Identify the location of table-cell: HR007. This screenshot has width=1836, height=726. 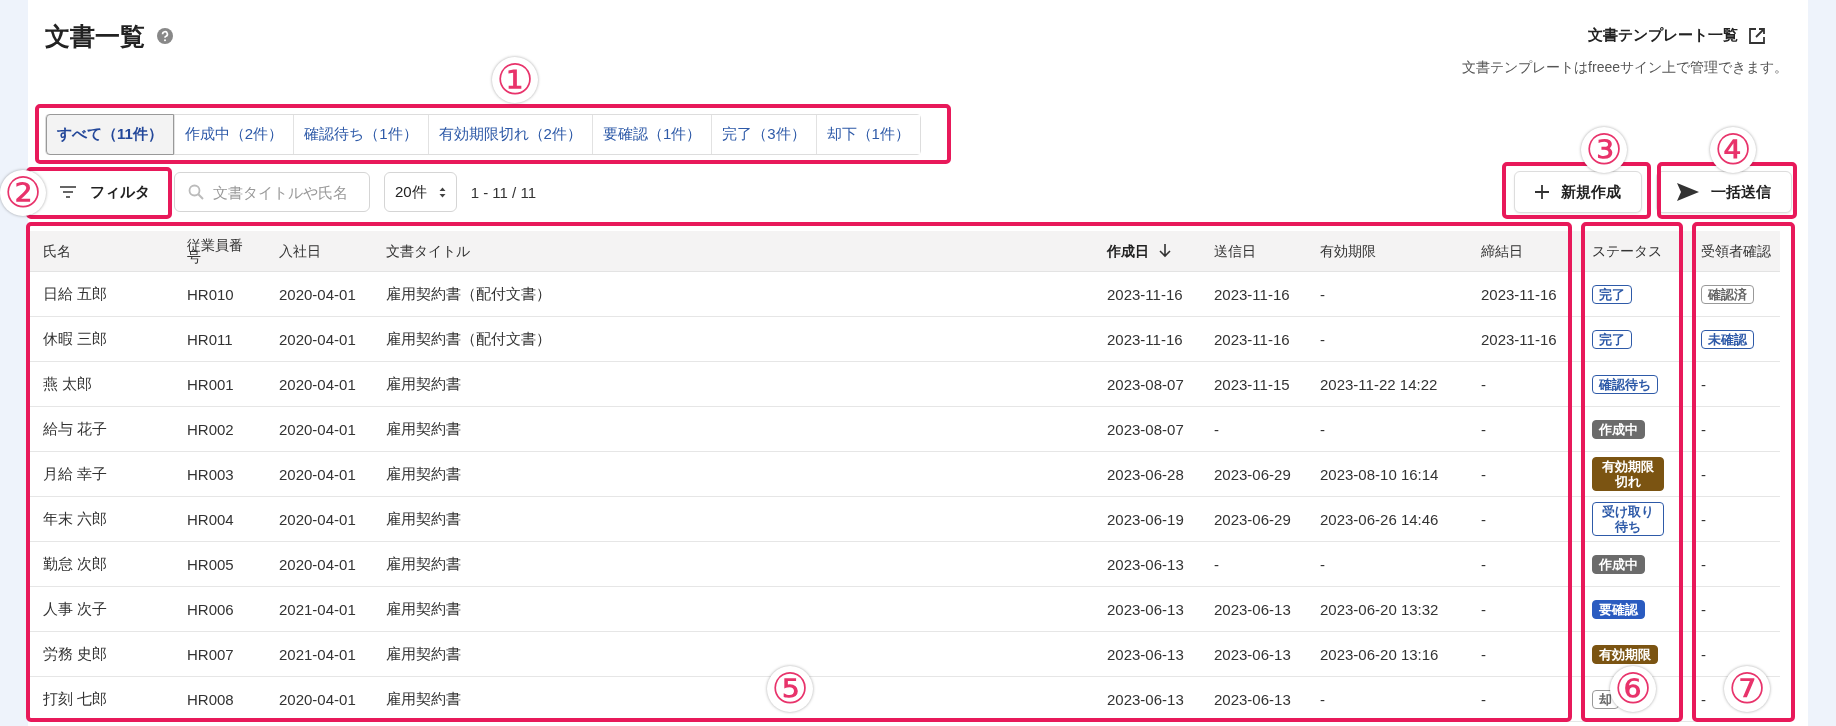
(210, 654).